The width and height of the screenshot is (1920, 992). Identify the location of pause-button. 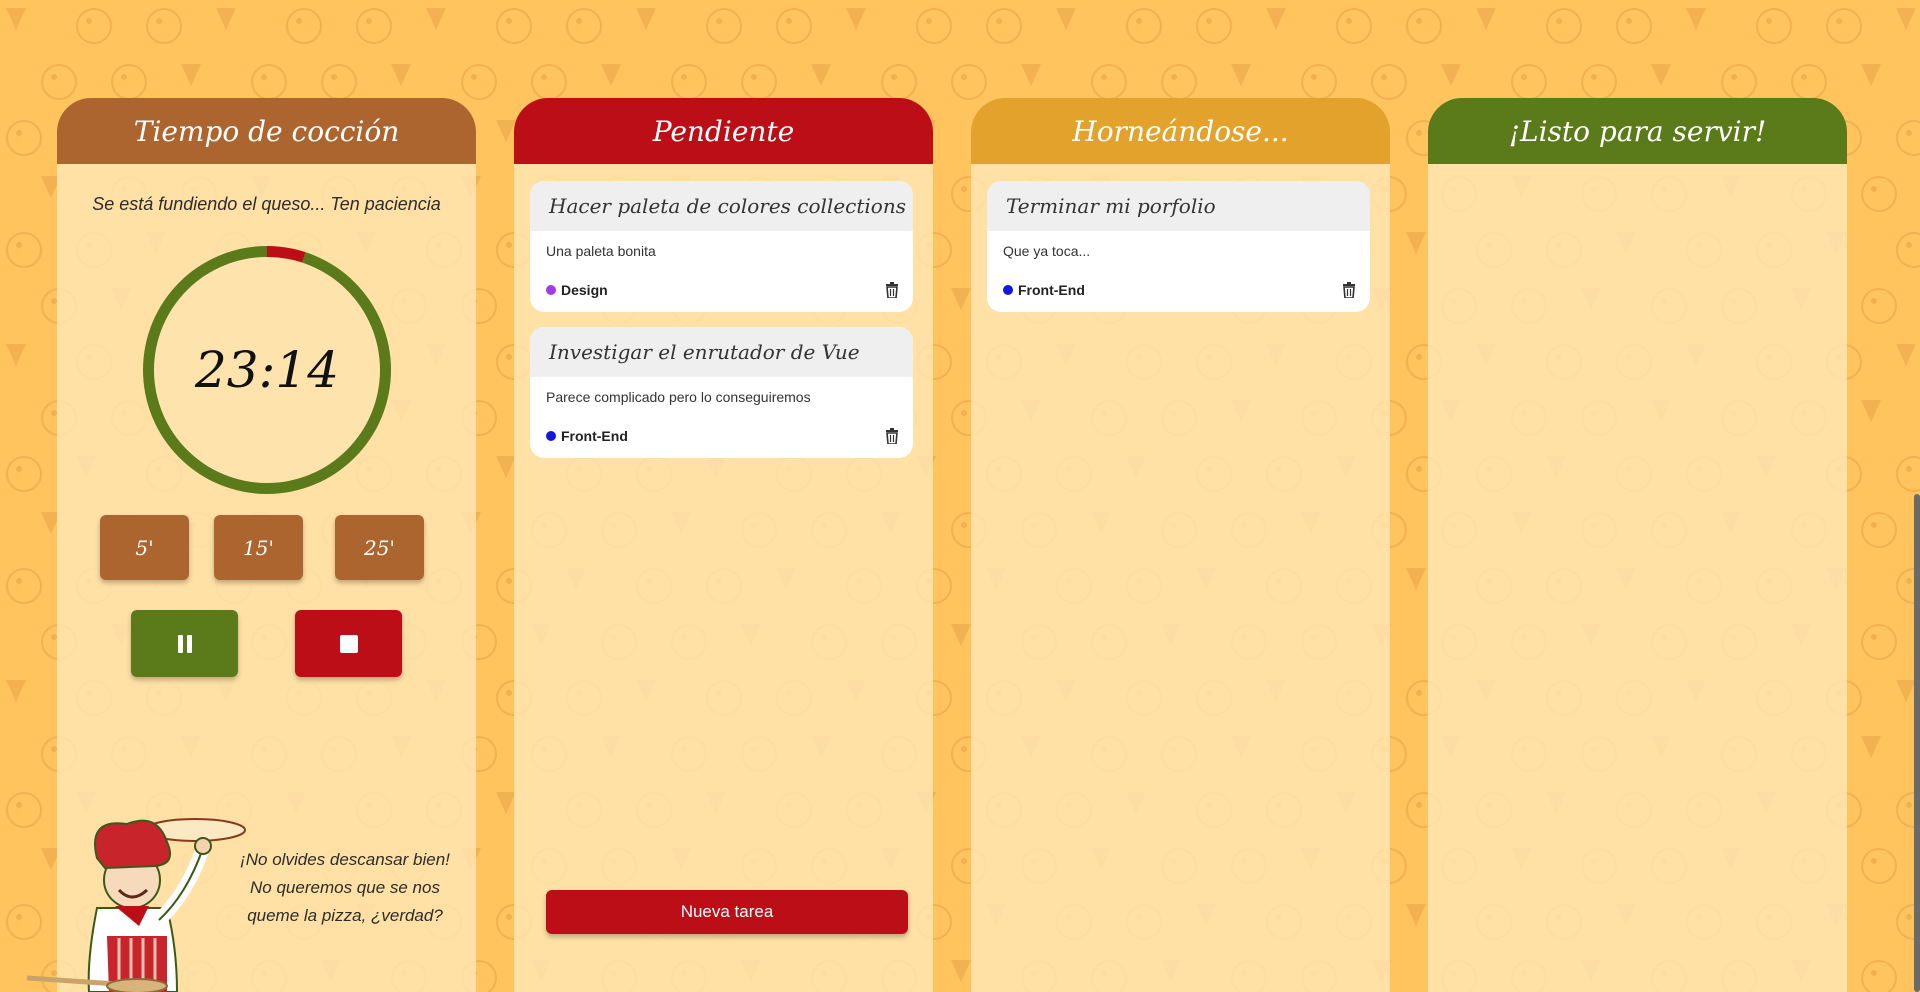
(184, 643).